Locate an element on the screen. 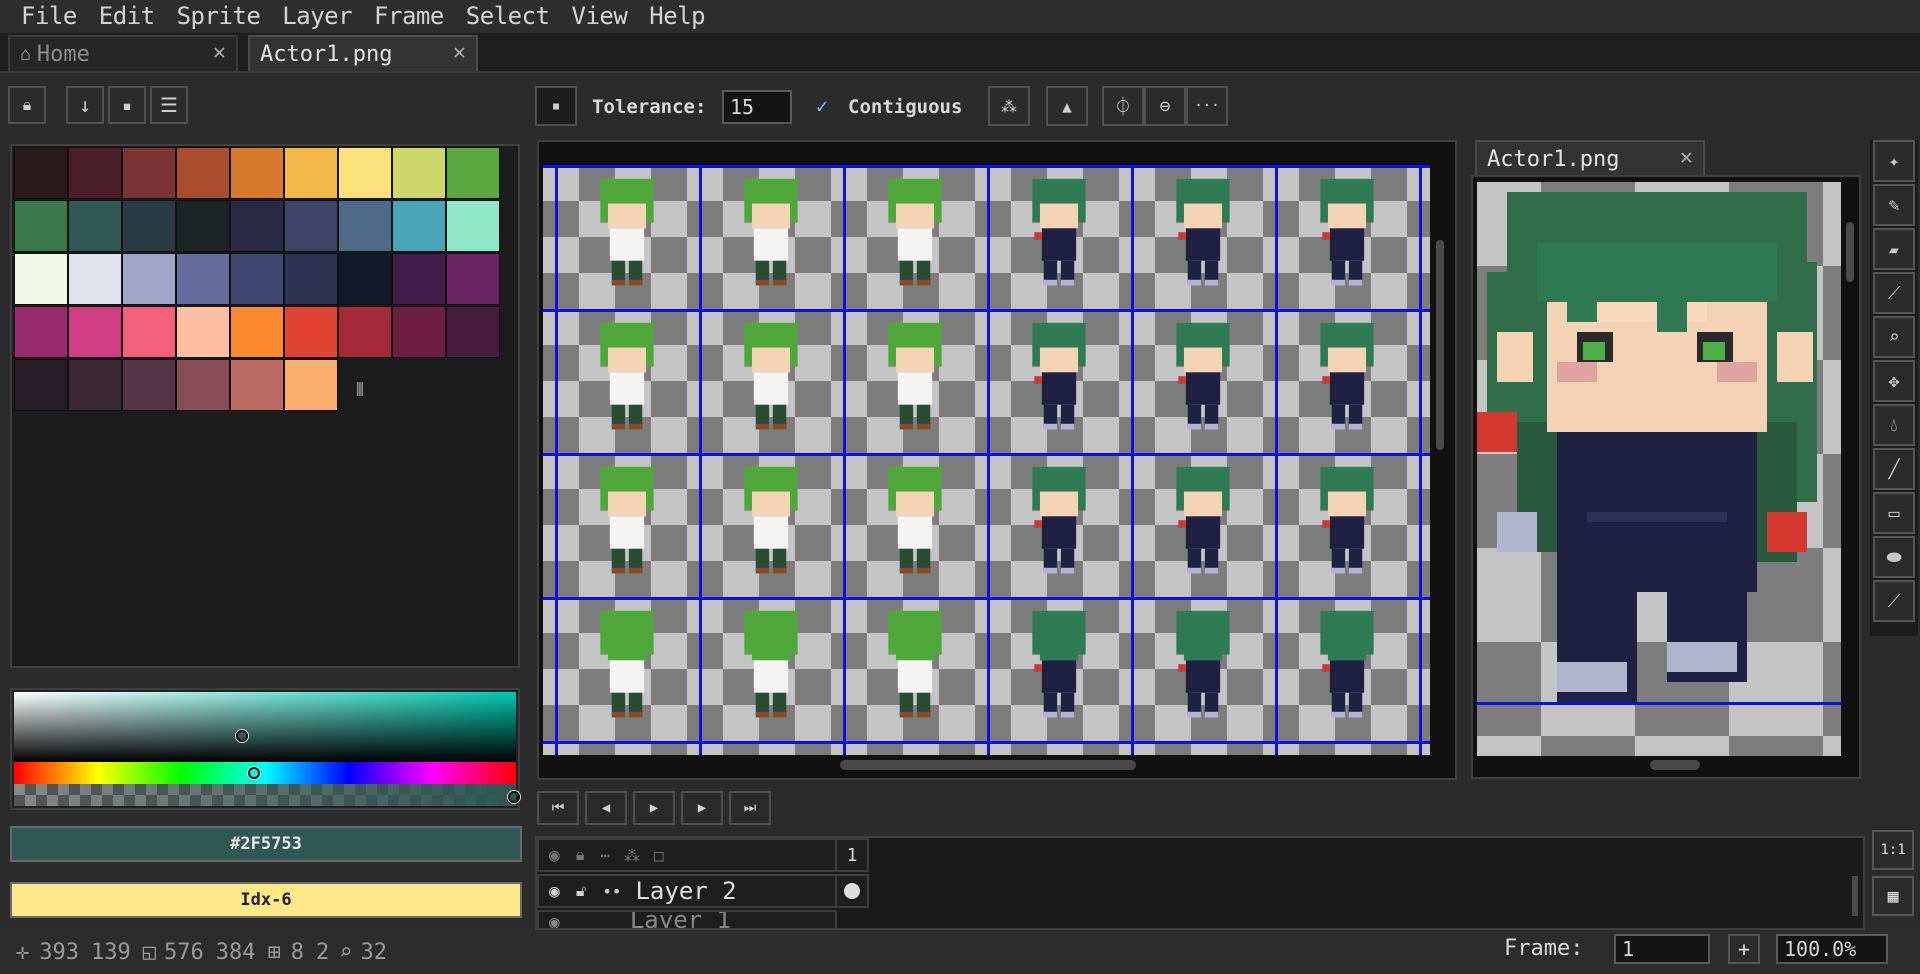 This screenshot has height=974, width=1920. tab-home: ⌂ Home ✕ is located at coordinates (123, 53).